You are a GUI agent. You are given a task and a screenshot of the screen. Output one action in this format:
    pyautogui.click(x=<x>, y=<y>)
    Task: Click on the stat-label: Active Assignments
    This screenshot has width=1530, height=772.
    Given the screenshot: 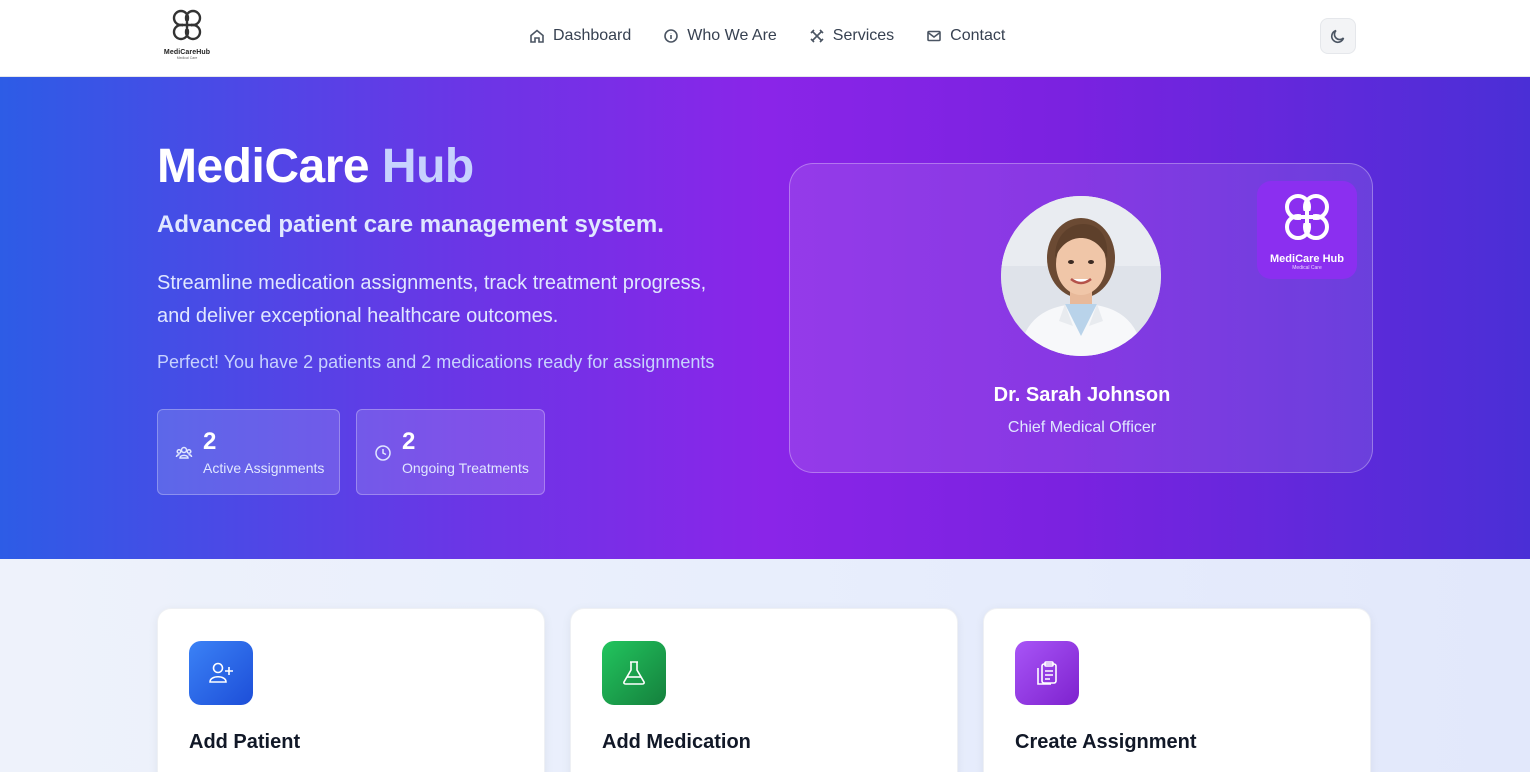 What is the action you would take?
    pyautogui.click(x=264, y=468)
    